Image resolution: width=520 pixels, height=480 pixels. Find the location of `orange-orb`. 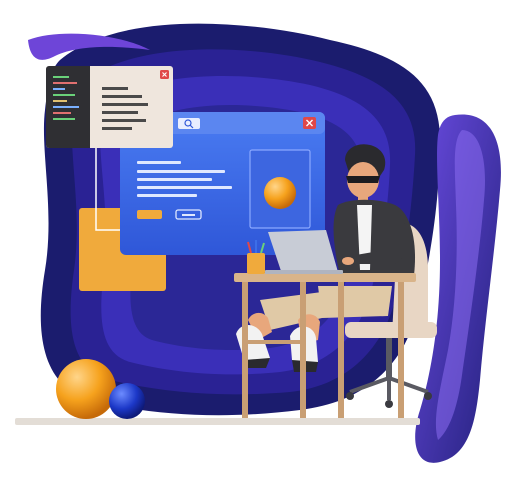

orange-orb is located at coordinates (280, 193).